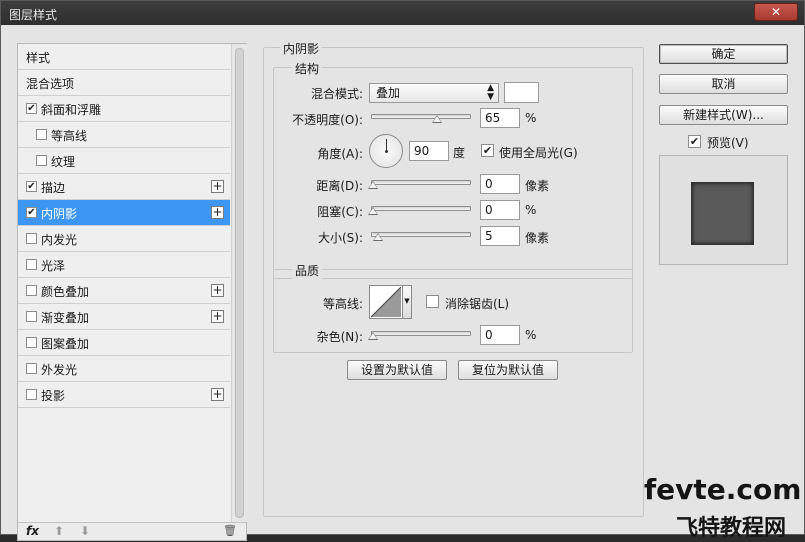  I want to click on style-item: 渐变叠加 +, so click(124, 317).